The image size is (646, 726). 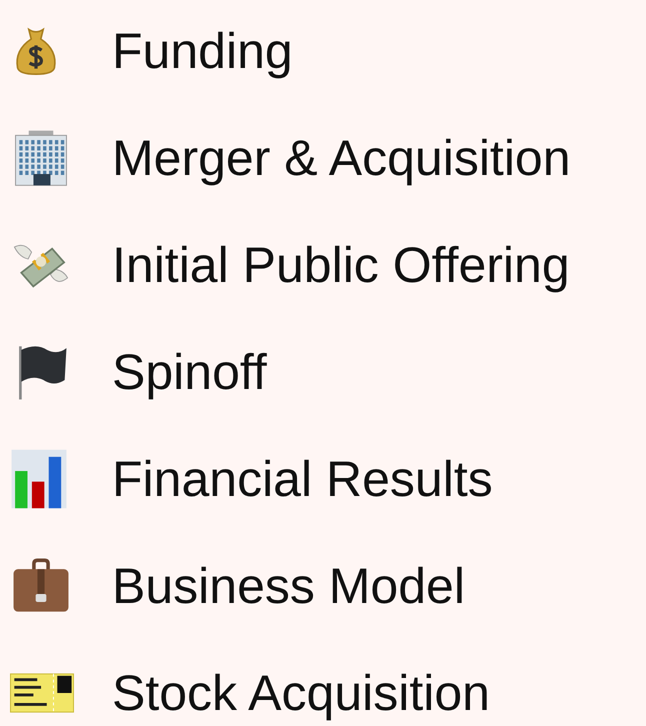 I want to click on category-label: Financial Results, so click(x=302, y=479).